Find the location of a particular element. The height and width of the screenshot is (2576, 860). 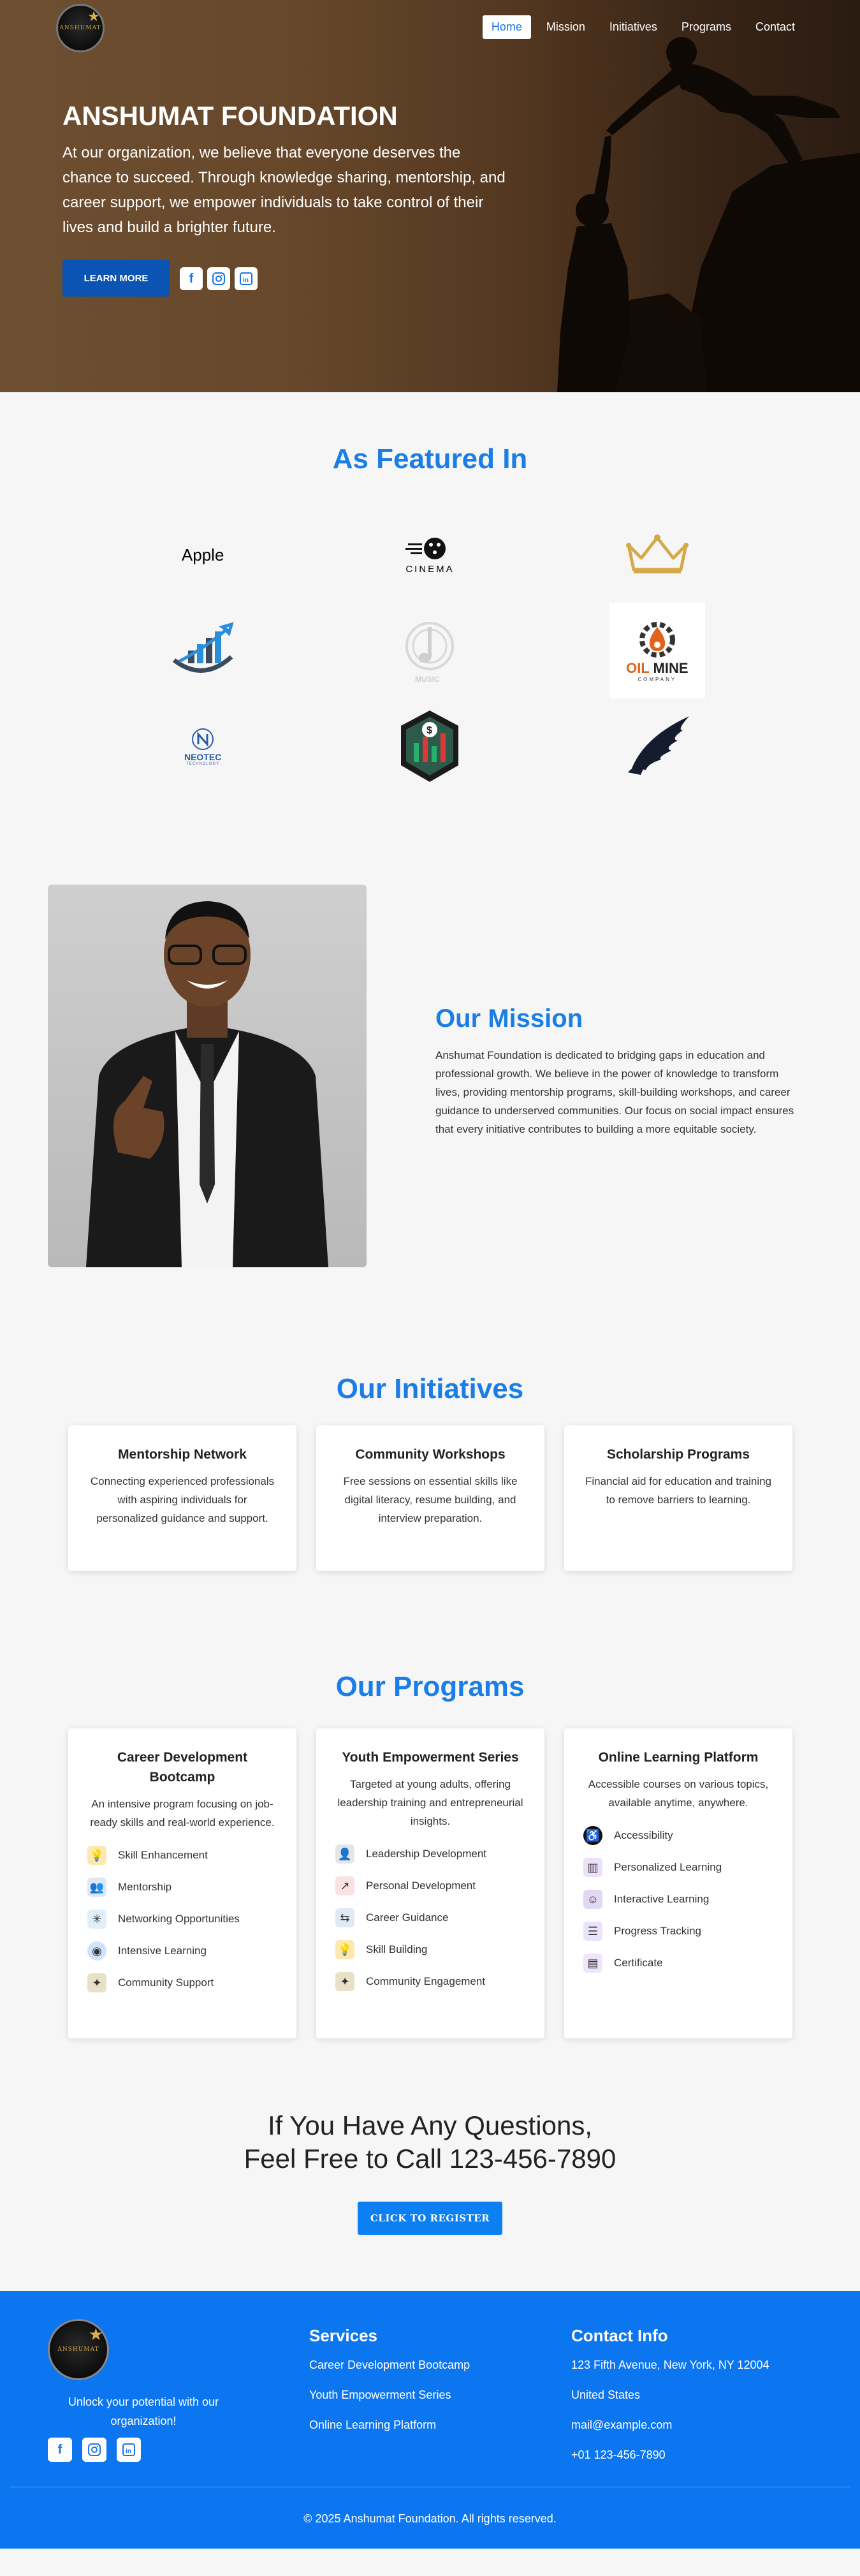

music-logo: MUSIC is located at coordinates (429, 650).